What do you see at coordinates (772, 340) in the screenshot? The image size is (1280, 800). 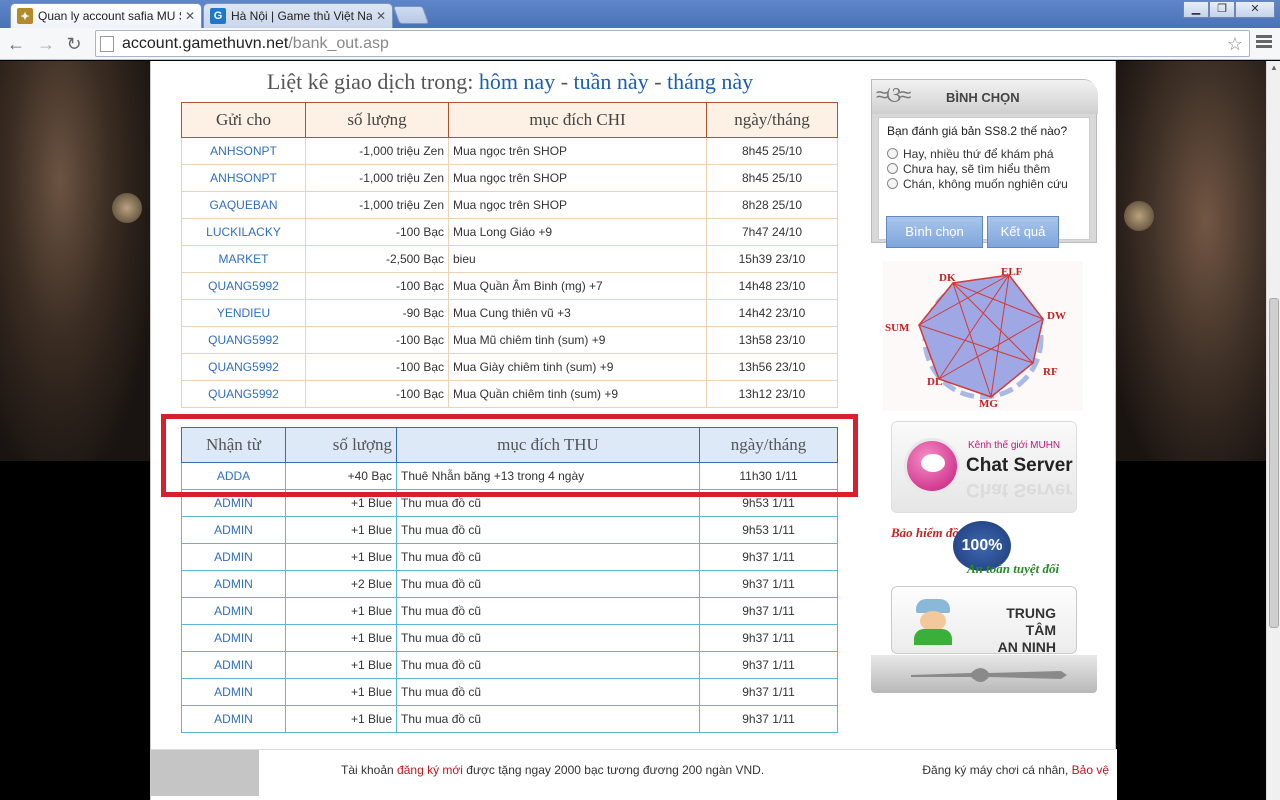 I see `date-cell: 13h58 23/10` at bounding box center [772, 340].